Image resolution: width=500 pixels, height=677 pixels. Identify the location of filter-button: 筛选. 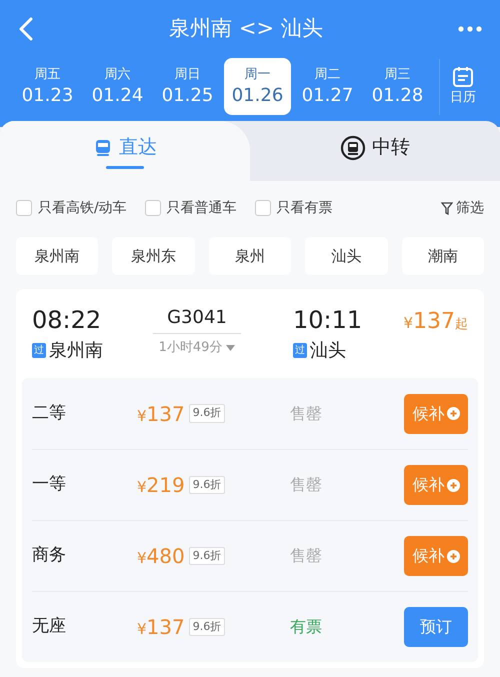
(462, 208).